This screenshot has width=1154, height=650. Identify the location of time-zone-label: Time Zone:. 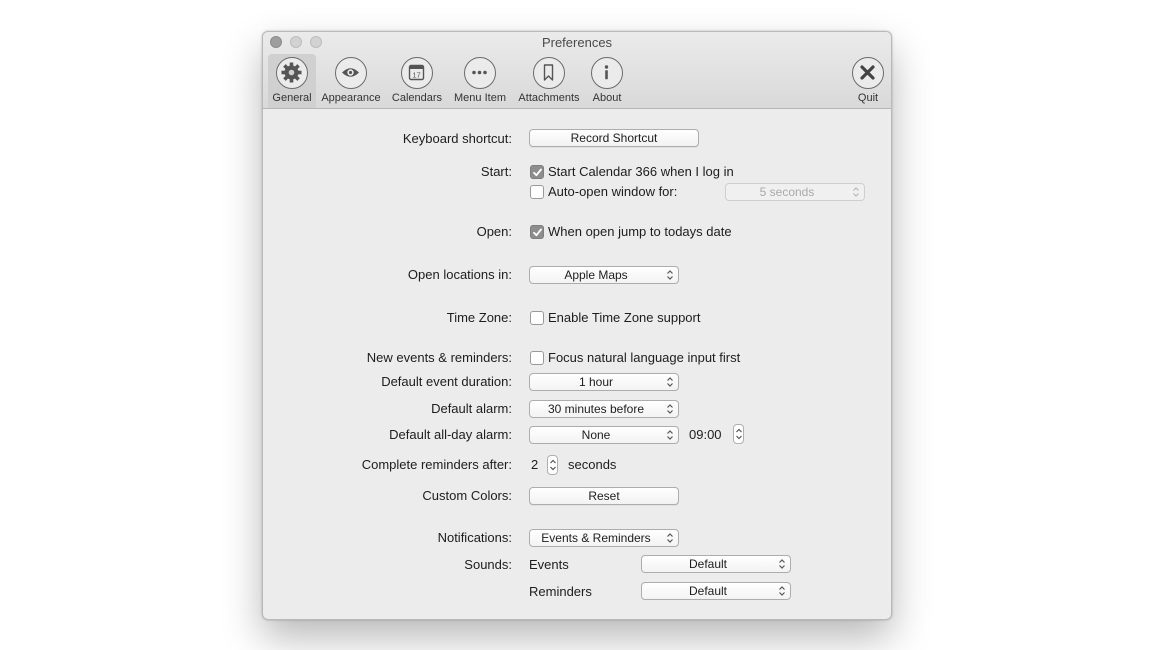
(479, 317).